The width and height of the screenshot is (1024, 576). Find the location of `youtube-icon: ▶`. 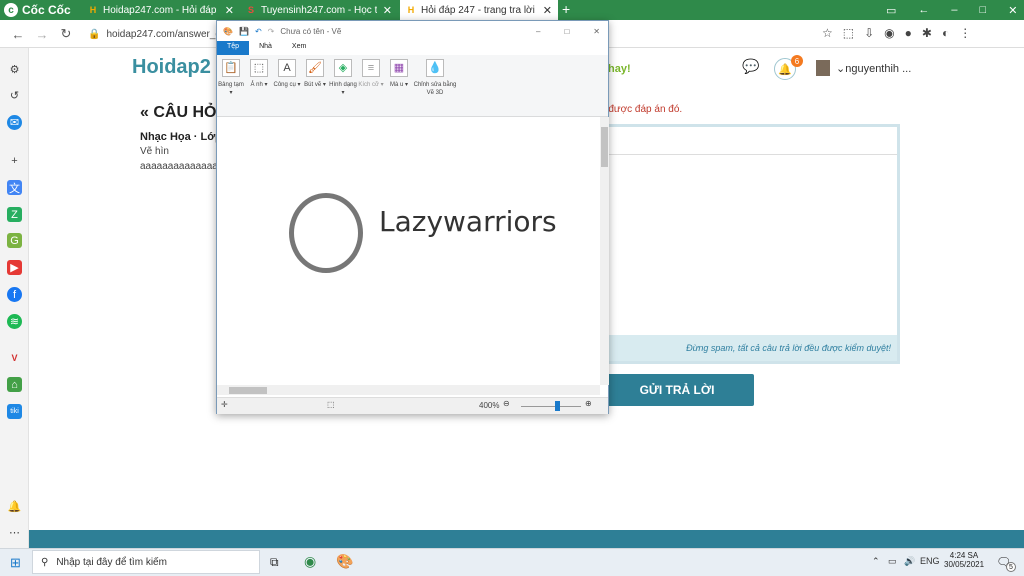

youtube-icon: ▶ is located at coordinates (14, 267).